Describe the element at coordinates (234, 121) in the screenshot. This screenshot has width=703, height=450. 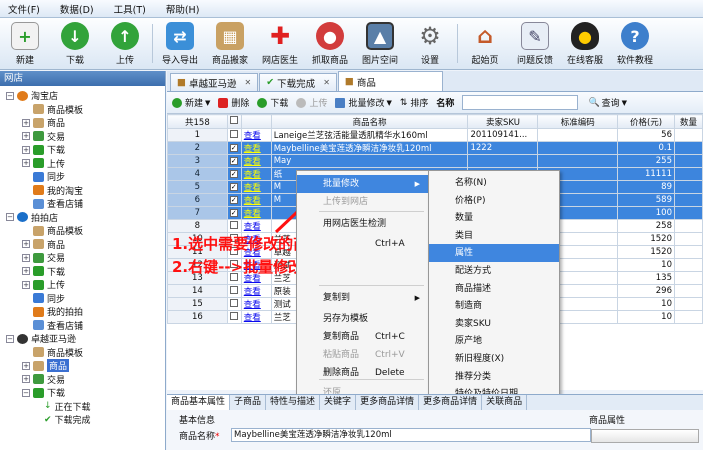
I see `select-all-checkbox` at that location.